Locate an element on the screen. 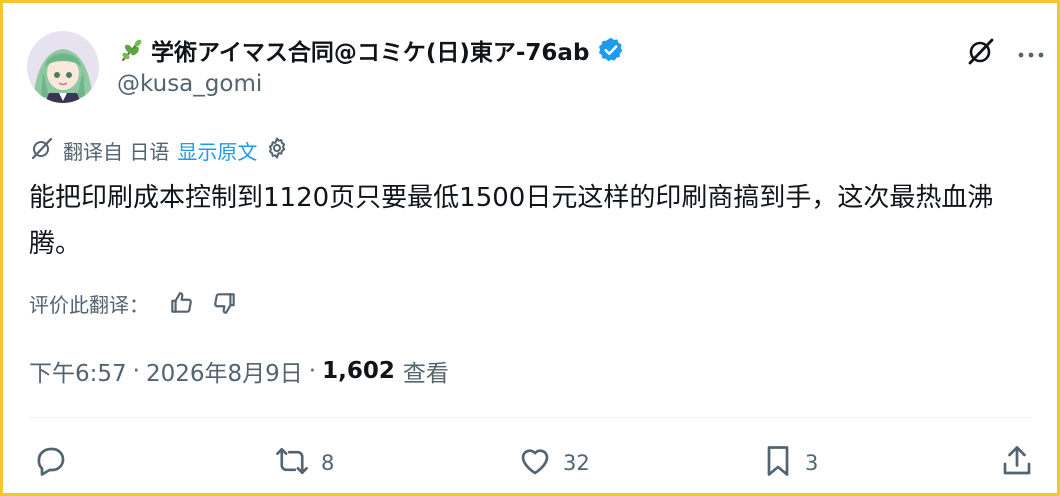 The width and height of the screenshot is (1060, 496). translated-from-label: 翻译自 日语 is located at coordinates (116, 151).